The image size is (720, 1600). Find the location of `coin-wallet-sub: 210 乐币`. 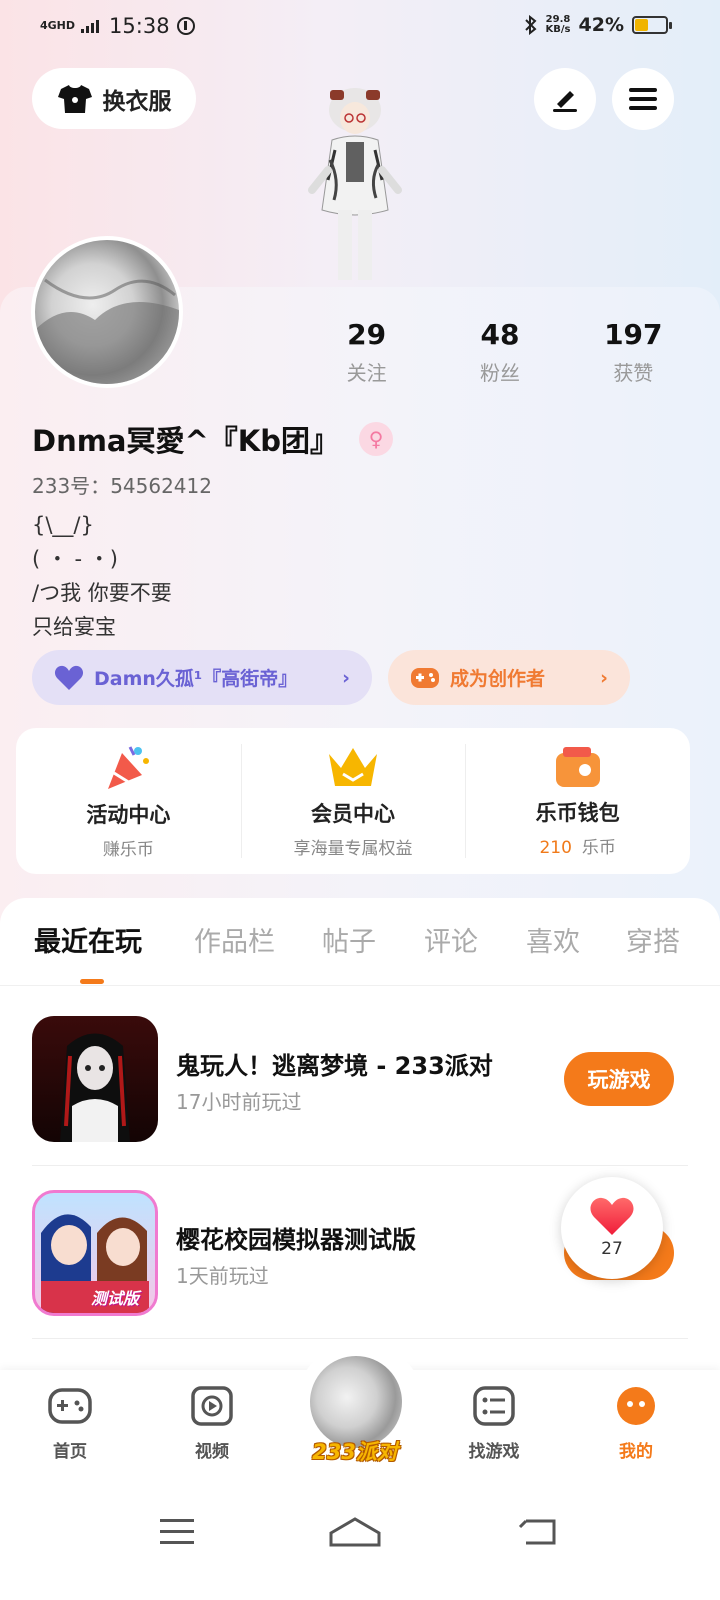

coin-wallet-sub: 210 乐币 is located at coordinates (577, 847).